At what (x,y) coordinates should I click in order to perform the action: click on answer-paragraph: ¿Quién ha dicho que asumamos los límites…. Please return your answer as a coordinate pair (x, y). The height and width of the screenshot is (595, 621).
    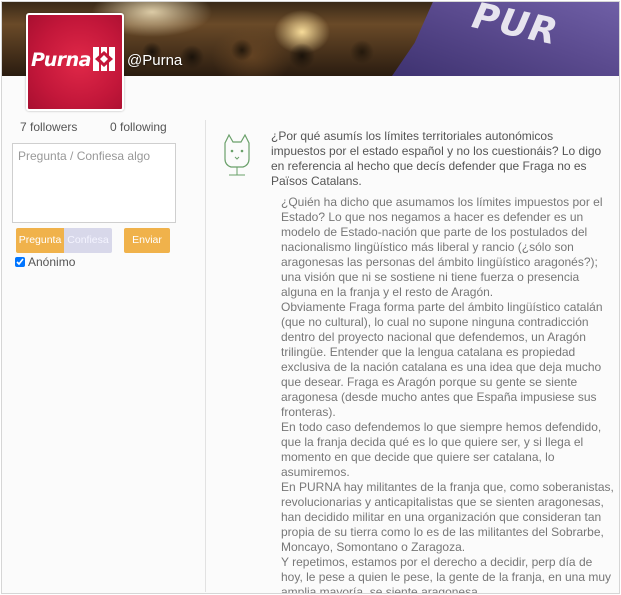
    Looking at the image, I should click on (442, 247).